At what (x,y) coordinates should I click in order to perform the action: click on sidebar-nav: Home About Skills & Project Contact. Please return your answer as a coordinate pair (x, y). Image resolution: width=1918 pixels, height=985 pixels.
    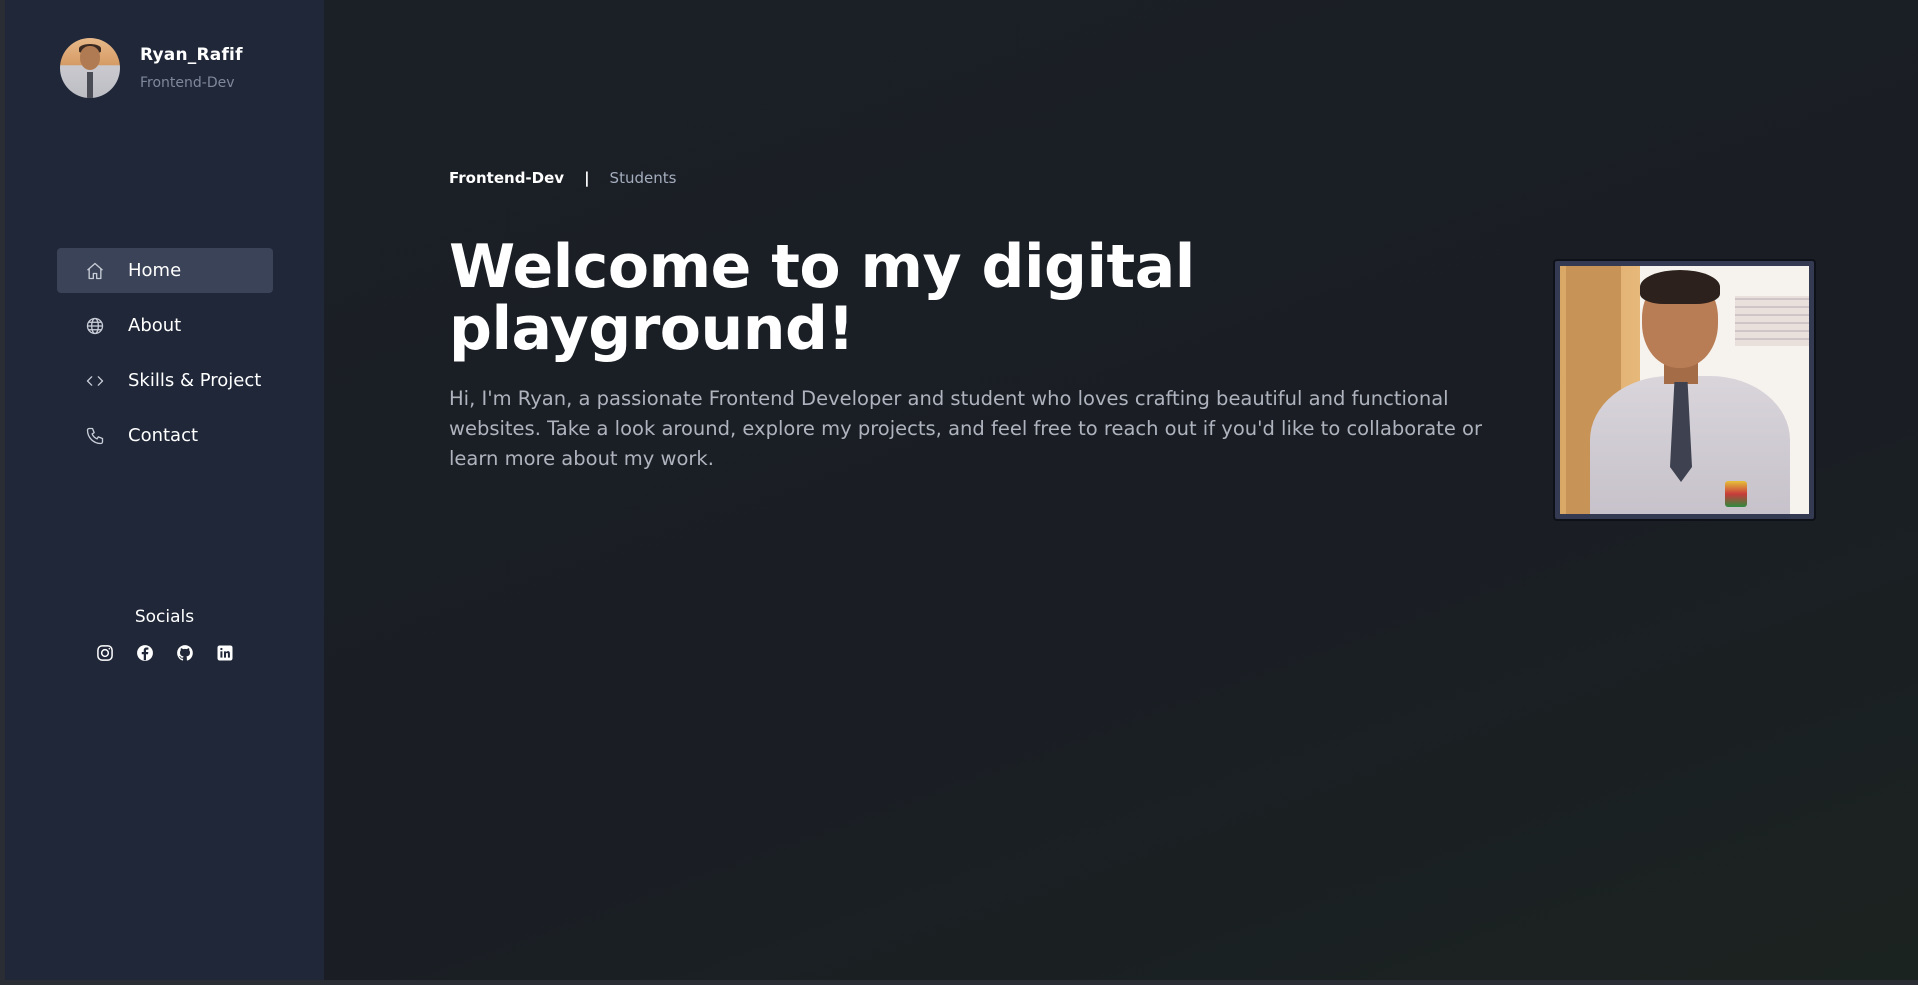
    Looking at the image, I should click on (165, 358).